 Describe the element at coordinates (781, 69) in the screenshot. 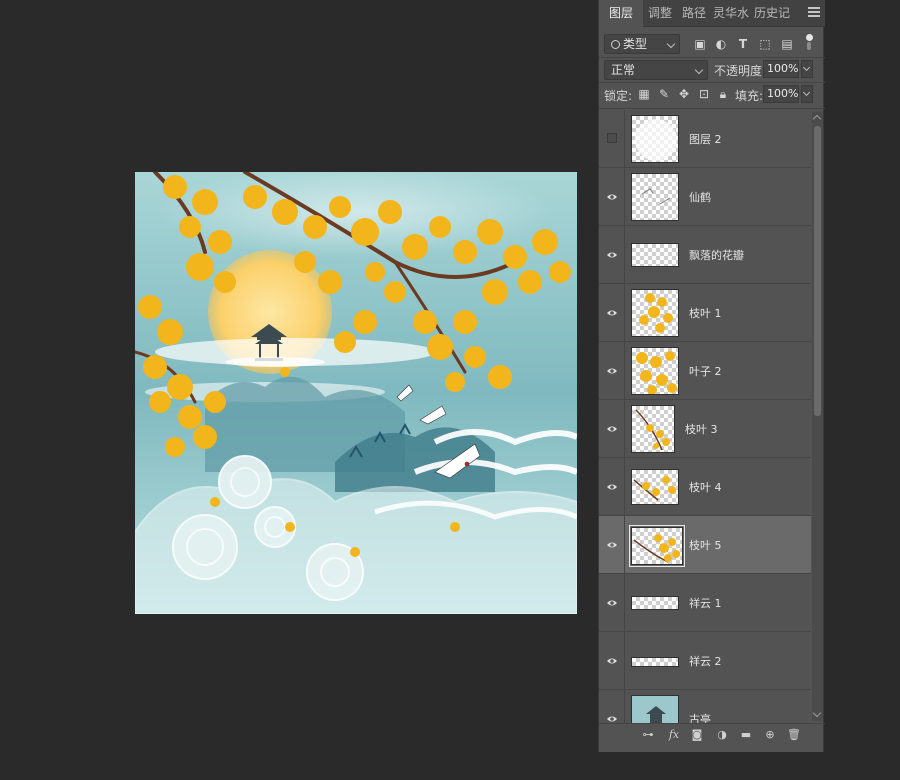

I see `opacity-input: 100%` at that location.